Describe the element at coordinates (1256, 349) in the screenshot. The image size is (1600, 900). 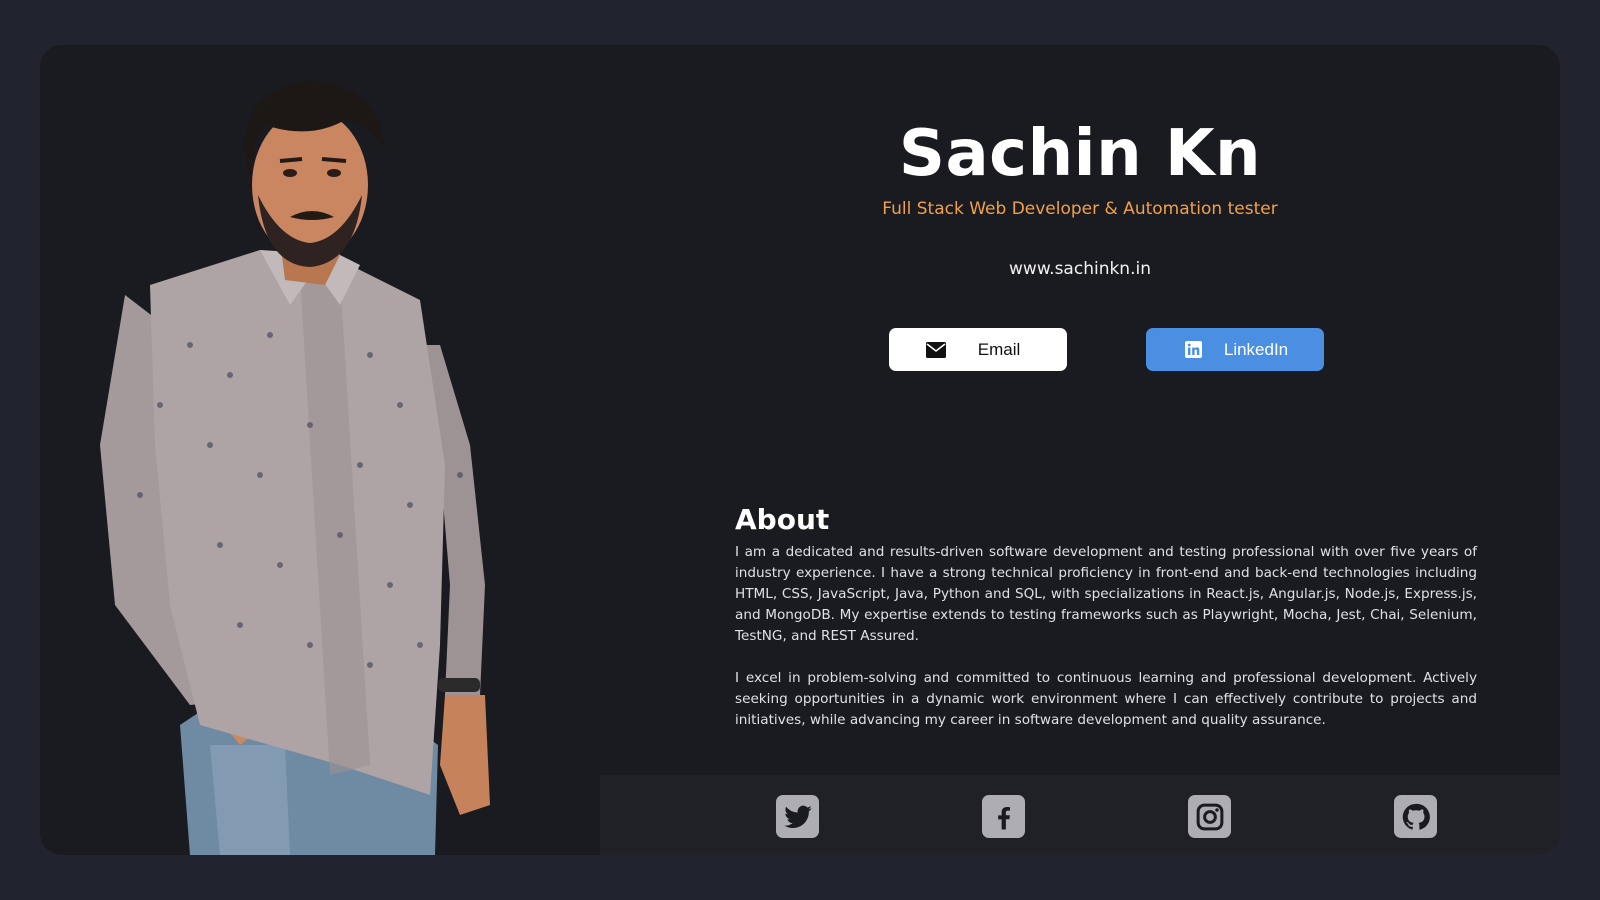
I see `linkedin-button-label: LinkedIn` at that location.